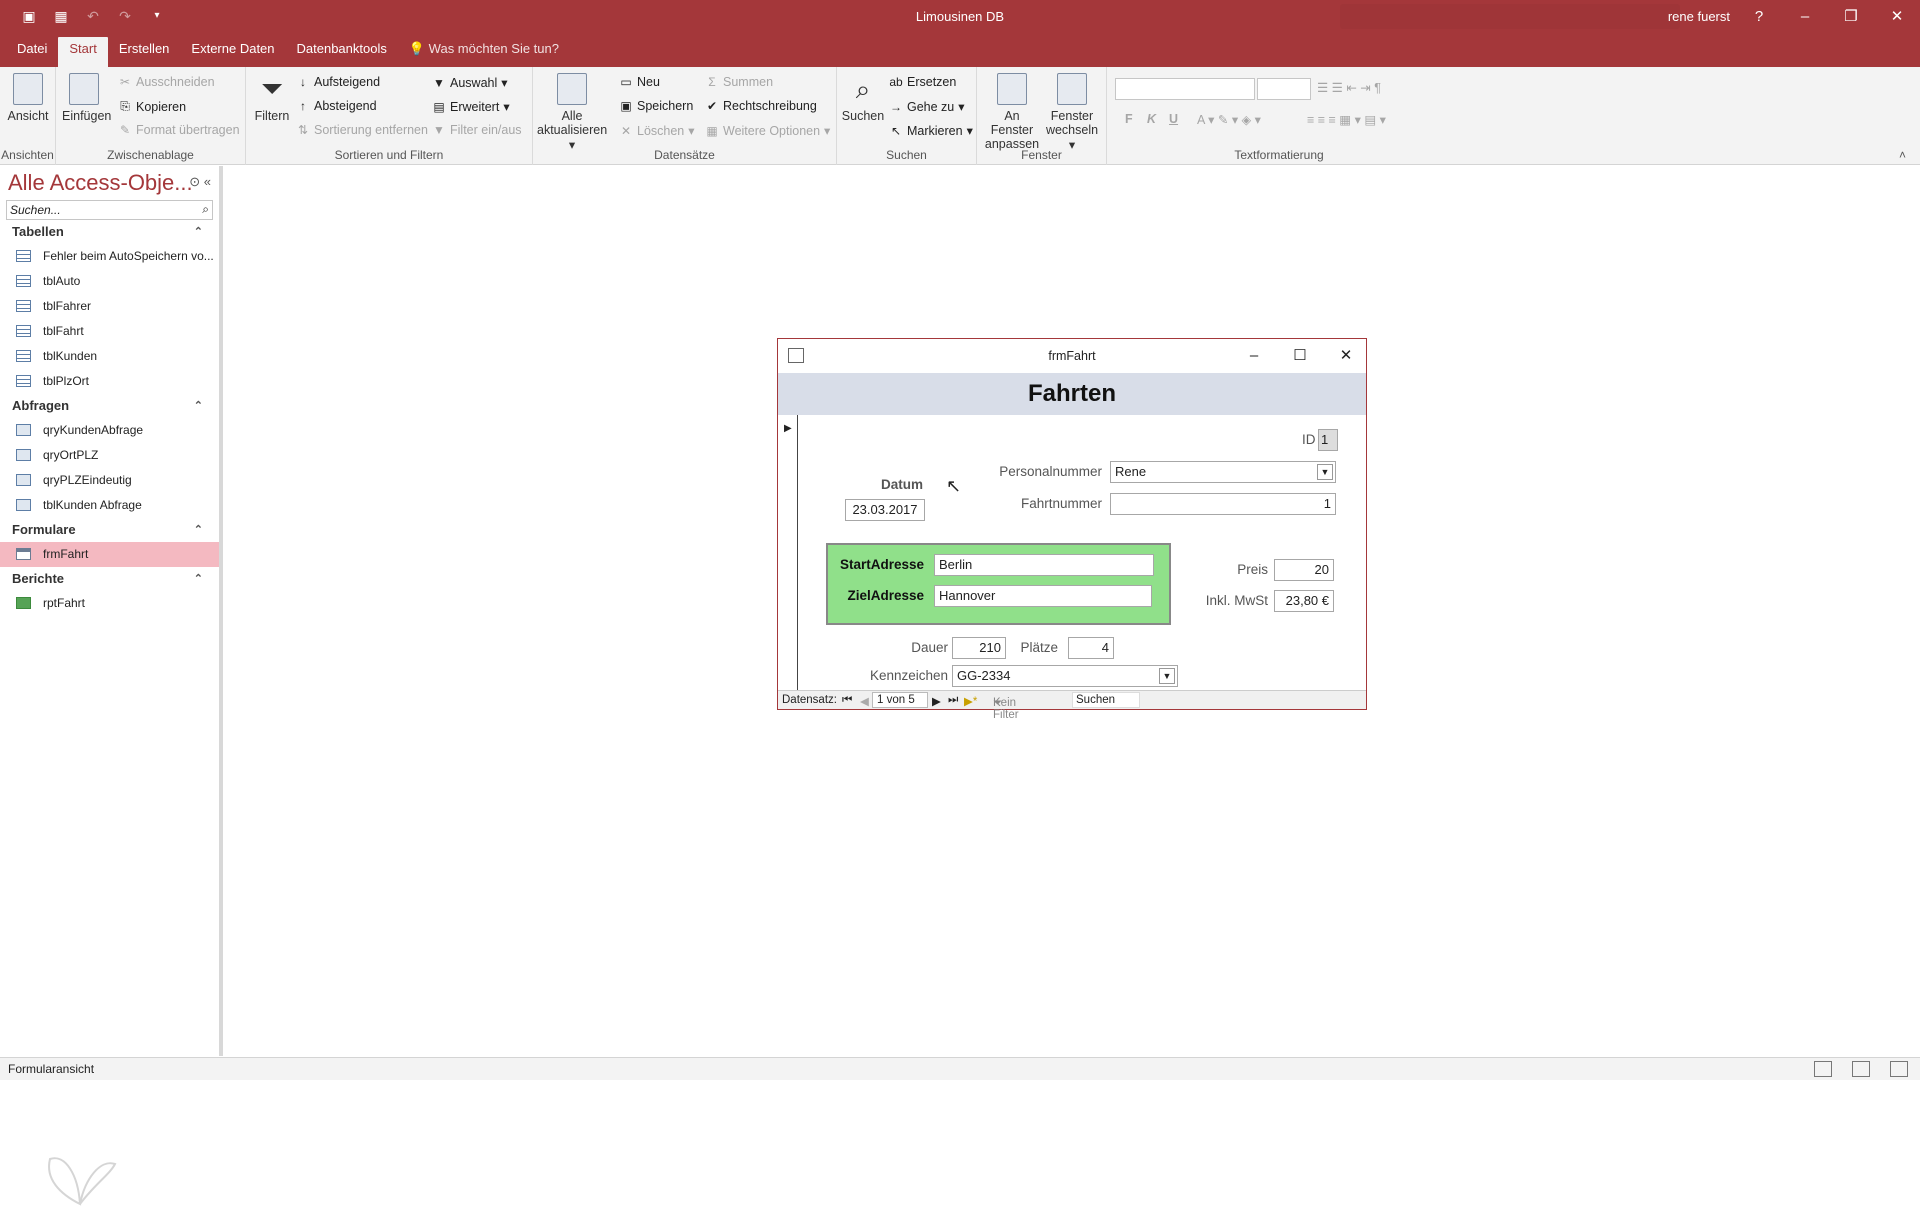 The height and width of the screenshot is (1214, 1920). What do you see at coordinates (657, 131) in the screenshot?
I see `loeschen-button: ✕ Löschen ▾` at bounding box center [657, 131].